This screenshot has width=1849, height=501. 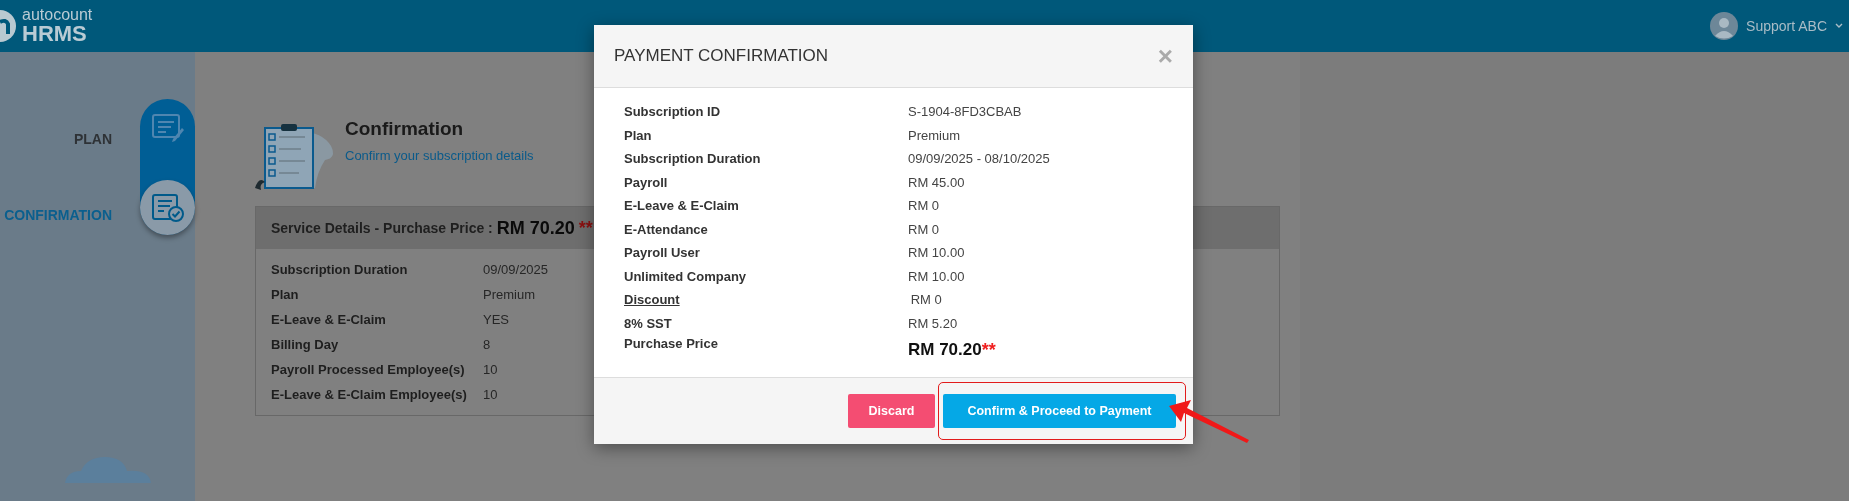 I want to click on discount-link: Discount, so click(x=652, y=300).